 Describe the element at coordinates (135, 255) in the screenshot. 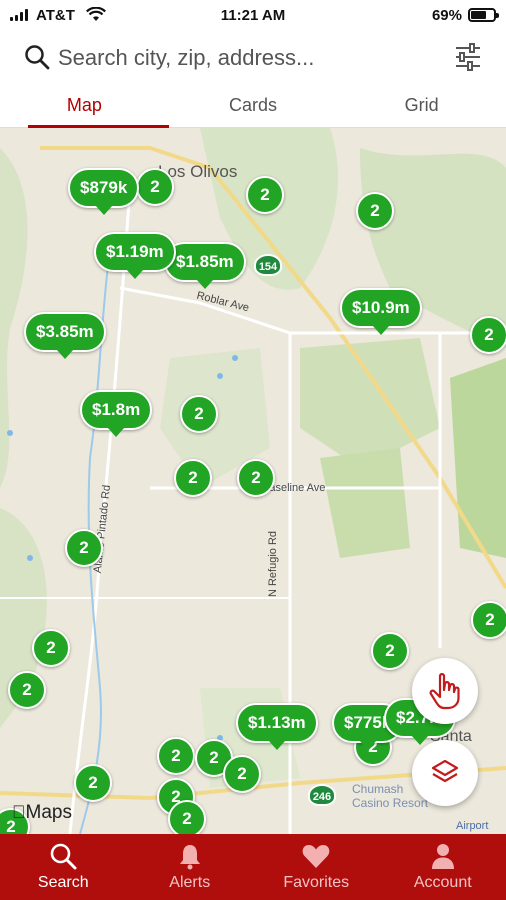

I see `price-pin: $1.19m` at that location.